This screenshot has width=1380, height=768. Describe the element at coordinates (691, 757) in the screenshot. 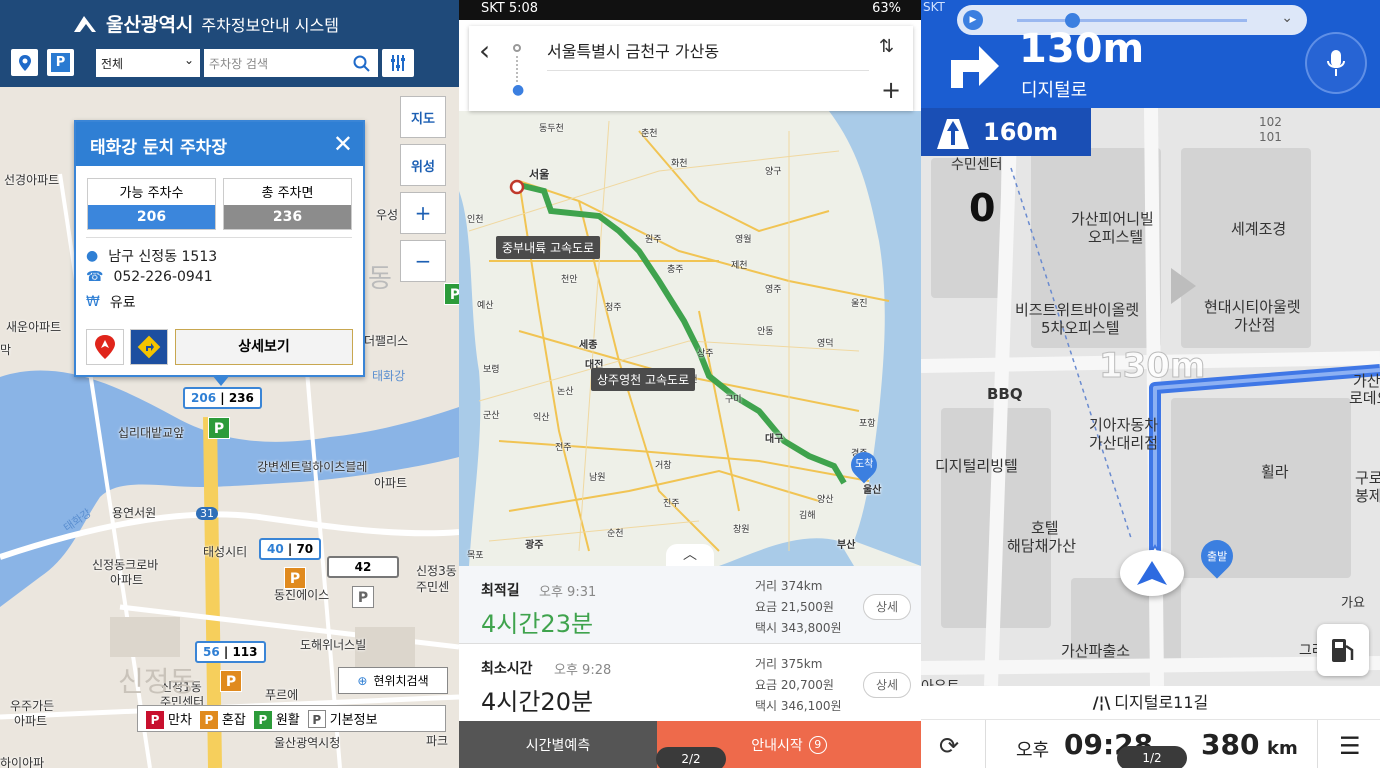

I see `page-indicator: 2/2` at that location.